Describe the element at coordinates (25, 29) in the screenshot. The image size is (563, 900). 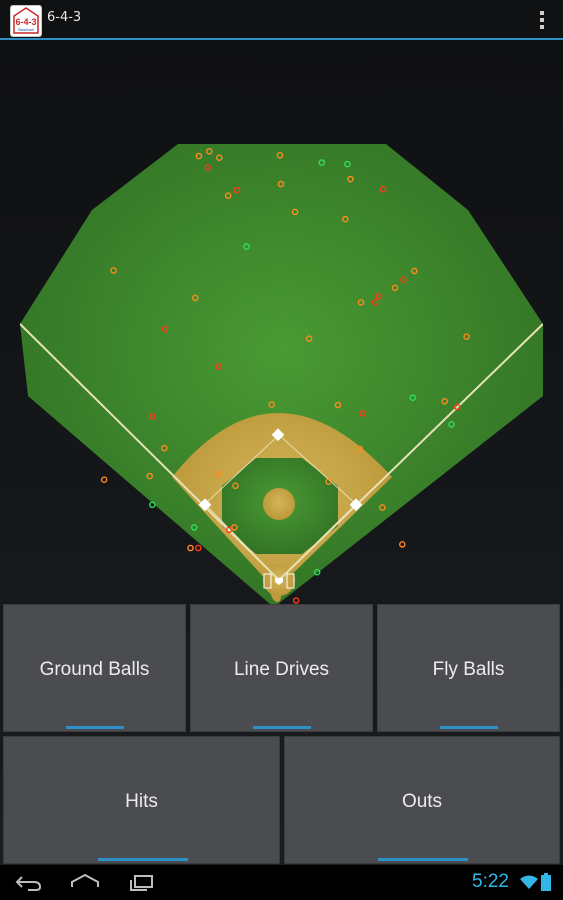
I see `svg-text: Baseball` at that location.